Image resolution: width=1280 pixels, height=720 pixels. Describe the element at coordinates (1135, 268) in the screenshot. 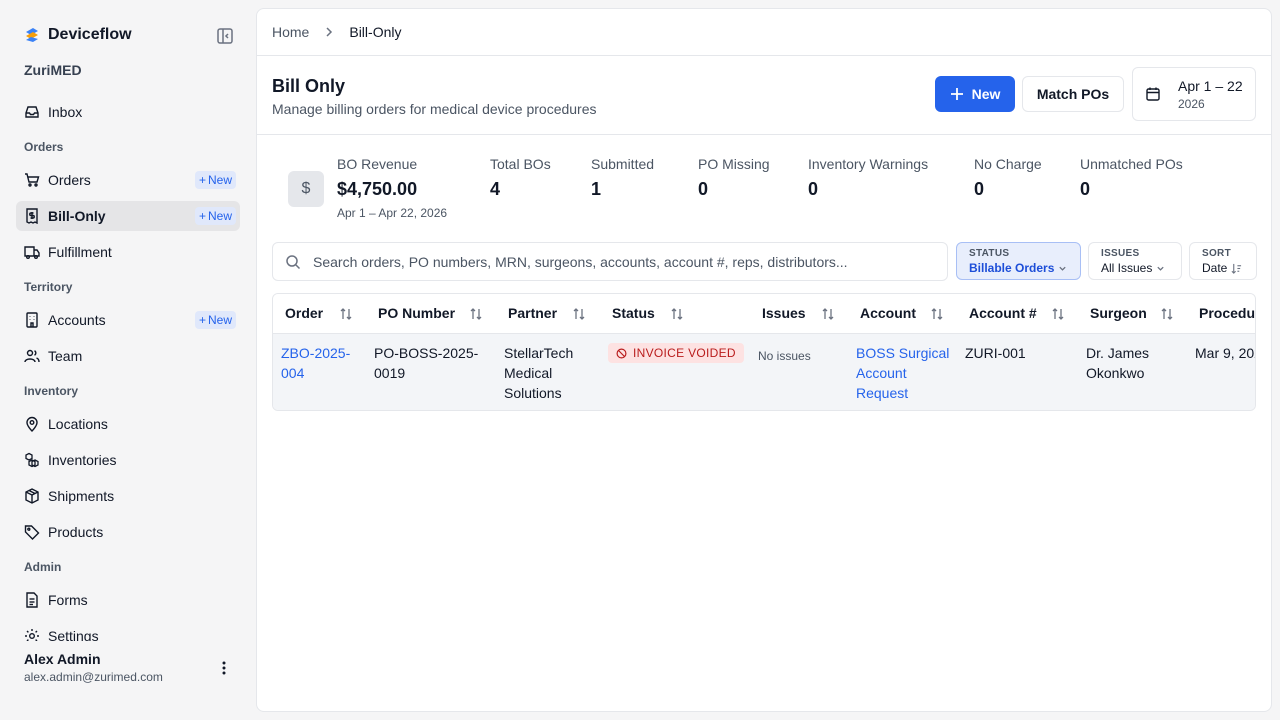

I see `filter-value: All Issues` at that location.